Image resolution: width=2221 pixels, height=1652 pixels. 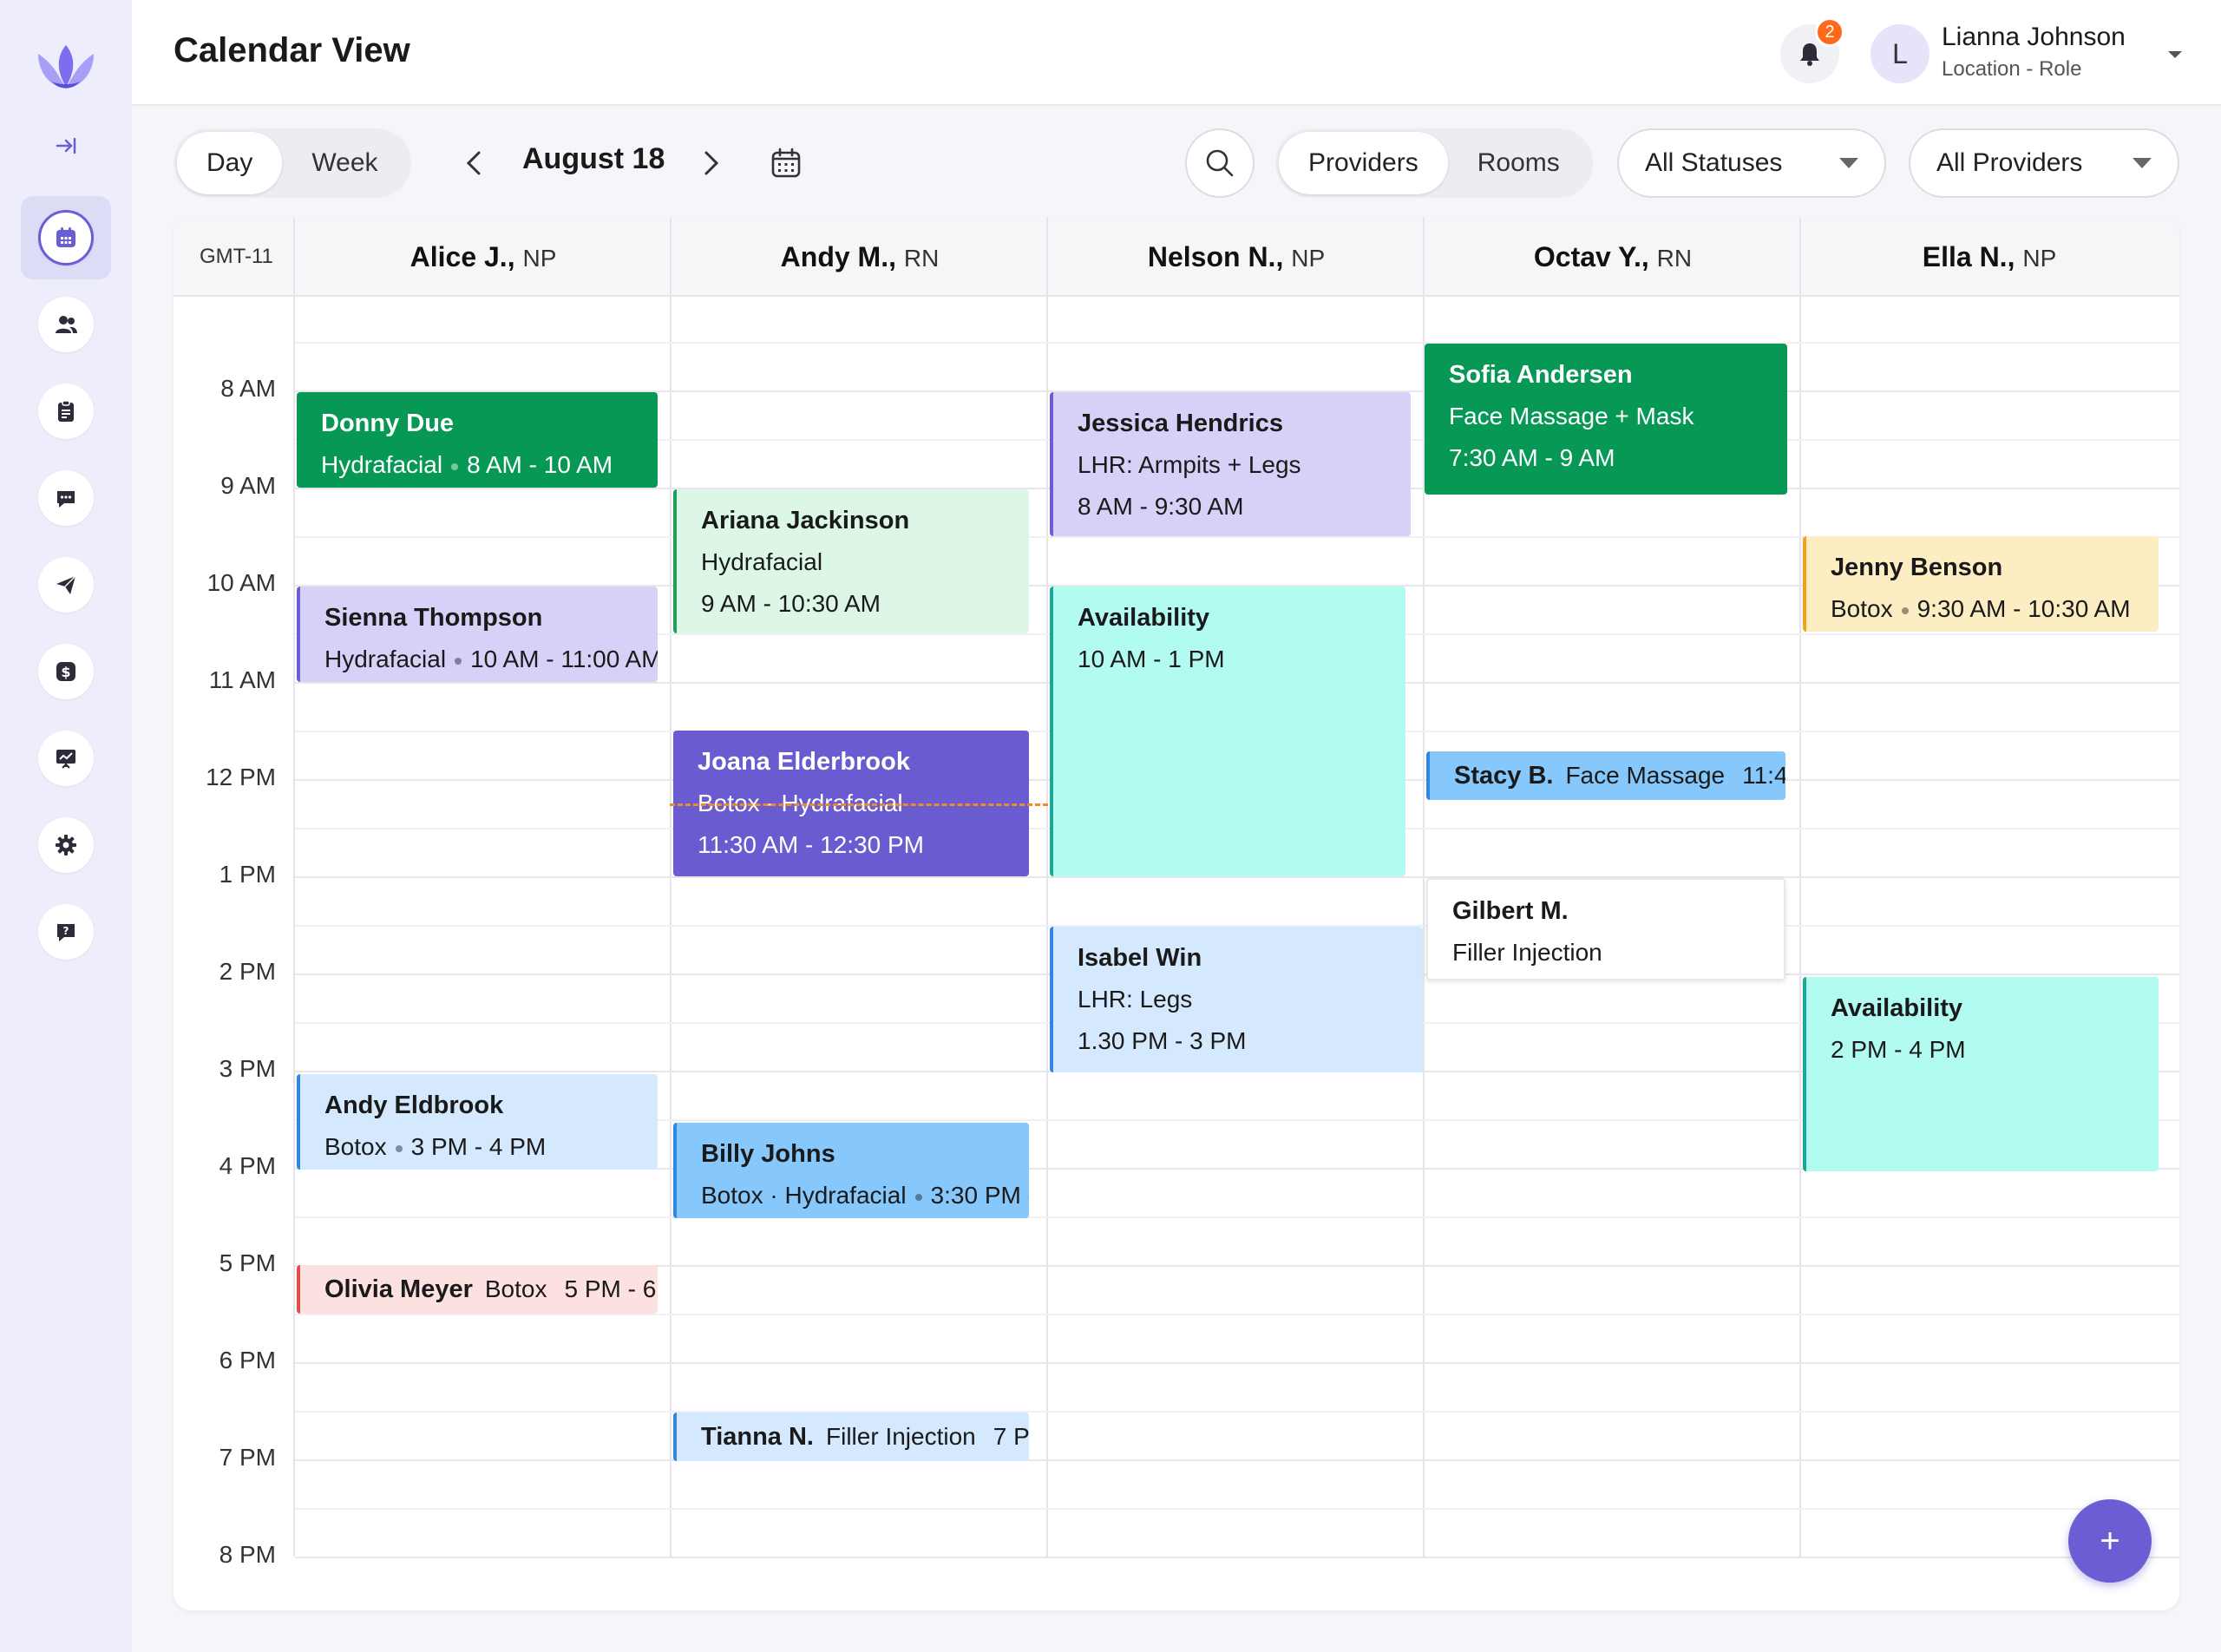 I want to click on hour-label: 8 PM, so click(x=247, y=1555).